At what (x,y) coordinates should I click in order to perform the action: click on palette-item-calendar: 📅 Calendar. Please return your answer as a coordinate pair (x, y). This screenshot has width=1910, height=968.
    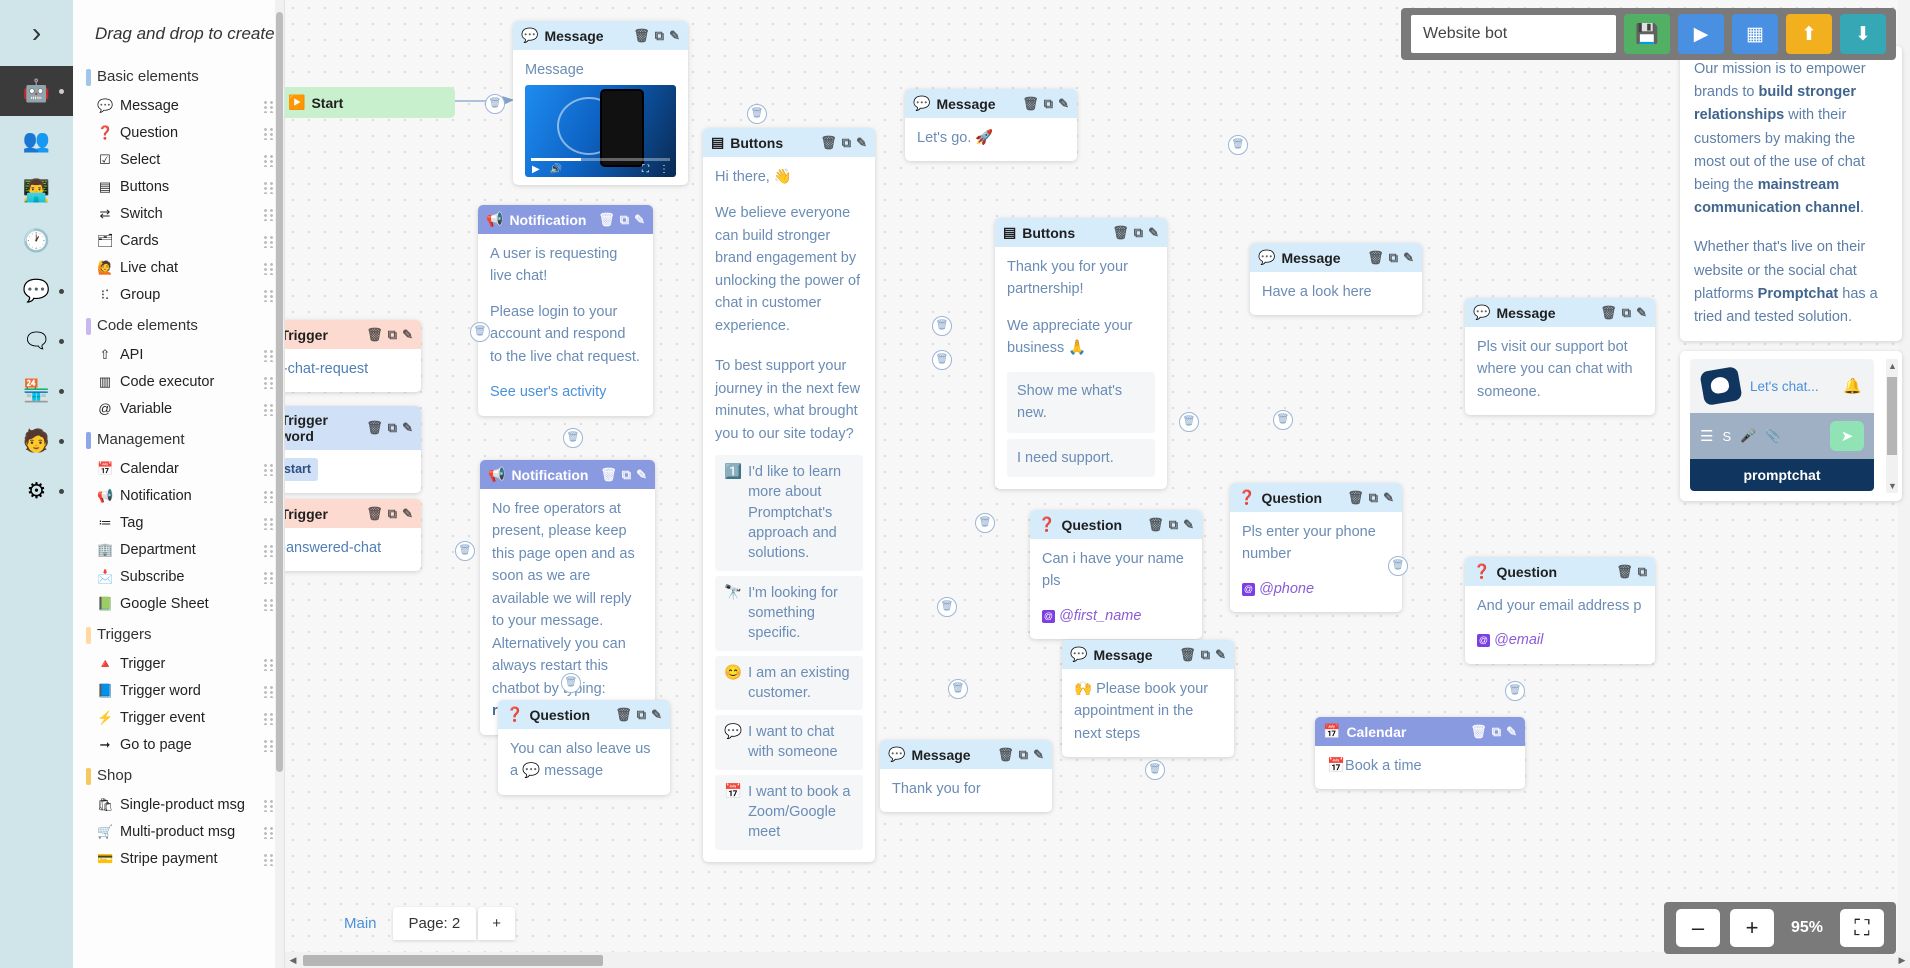
    Looking at the image, I should click on (178, 469).